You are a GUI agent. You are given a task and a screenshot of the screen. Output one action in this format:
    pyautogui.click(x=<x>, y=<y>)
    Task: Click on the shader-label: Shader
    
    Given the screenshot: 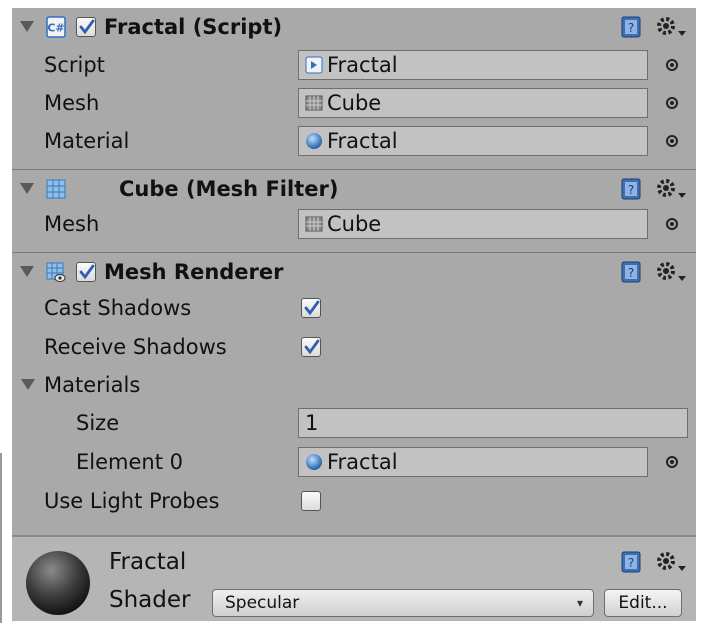 What is the action you would take?
    pyautogui.click(x=150, y=600)
    